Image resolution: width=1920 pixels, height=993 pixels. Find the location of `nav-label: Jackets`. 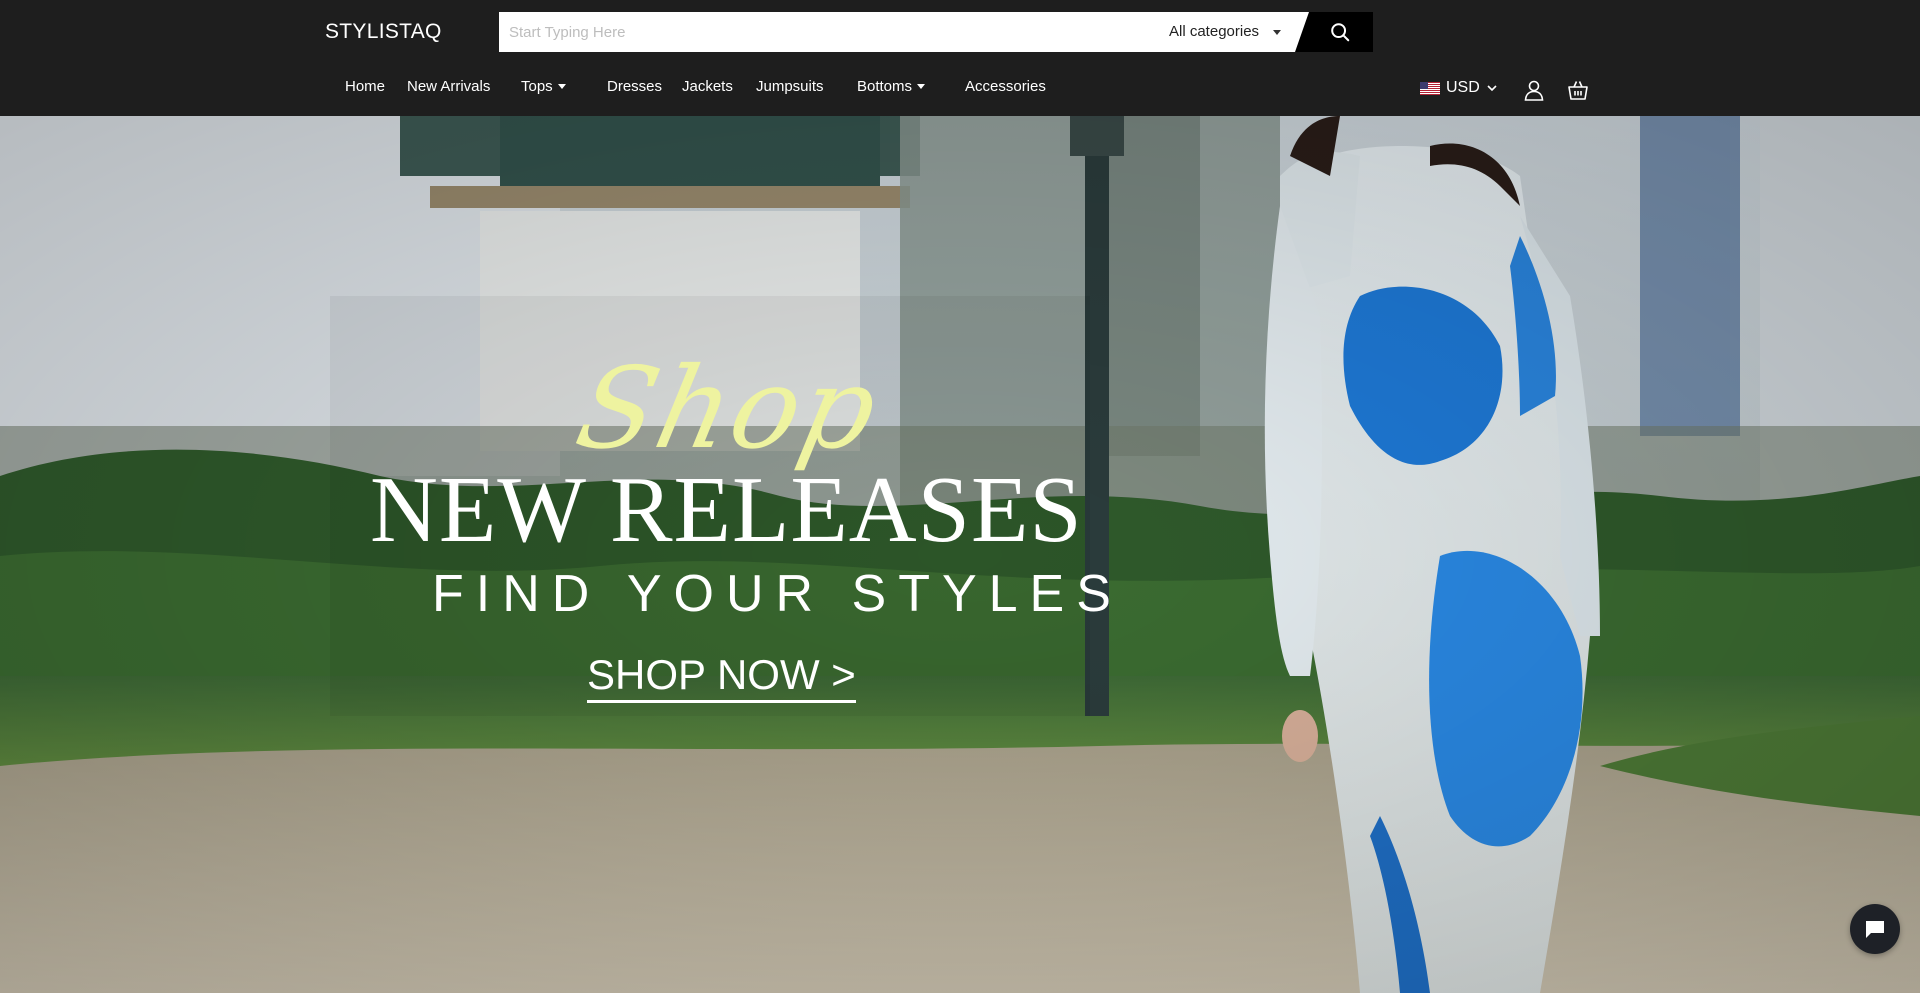

nav-label: Jackets is located at coordinates (707, 86).